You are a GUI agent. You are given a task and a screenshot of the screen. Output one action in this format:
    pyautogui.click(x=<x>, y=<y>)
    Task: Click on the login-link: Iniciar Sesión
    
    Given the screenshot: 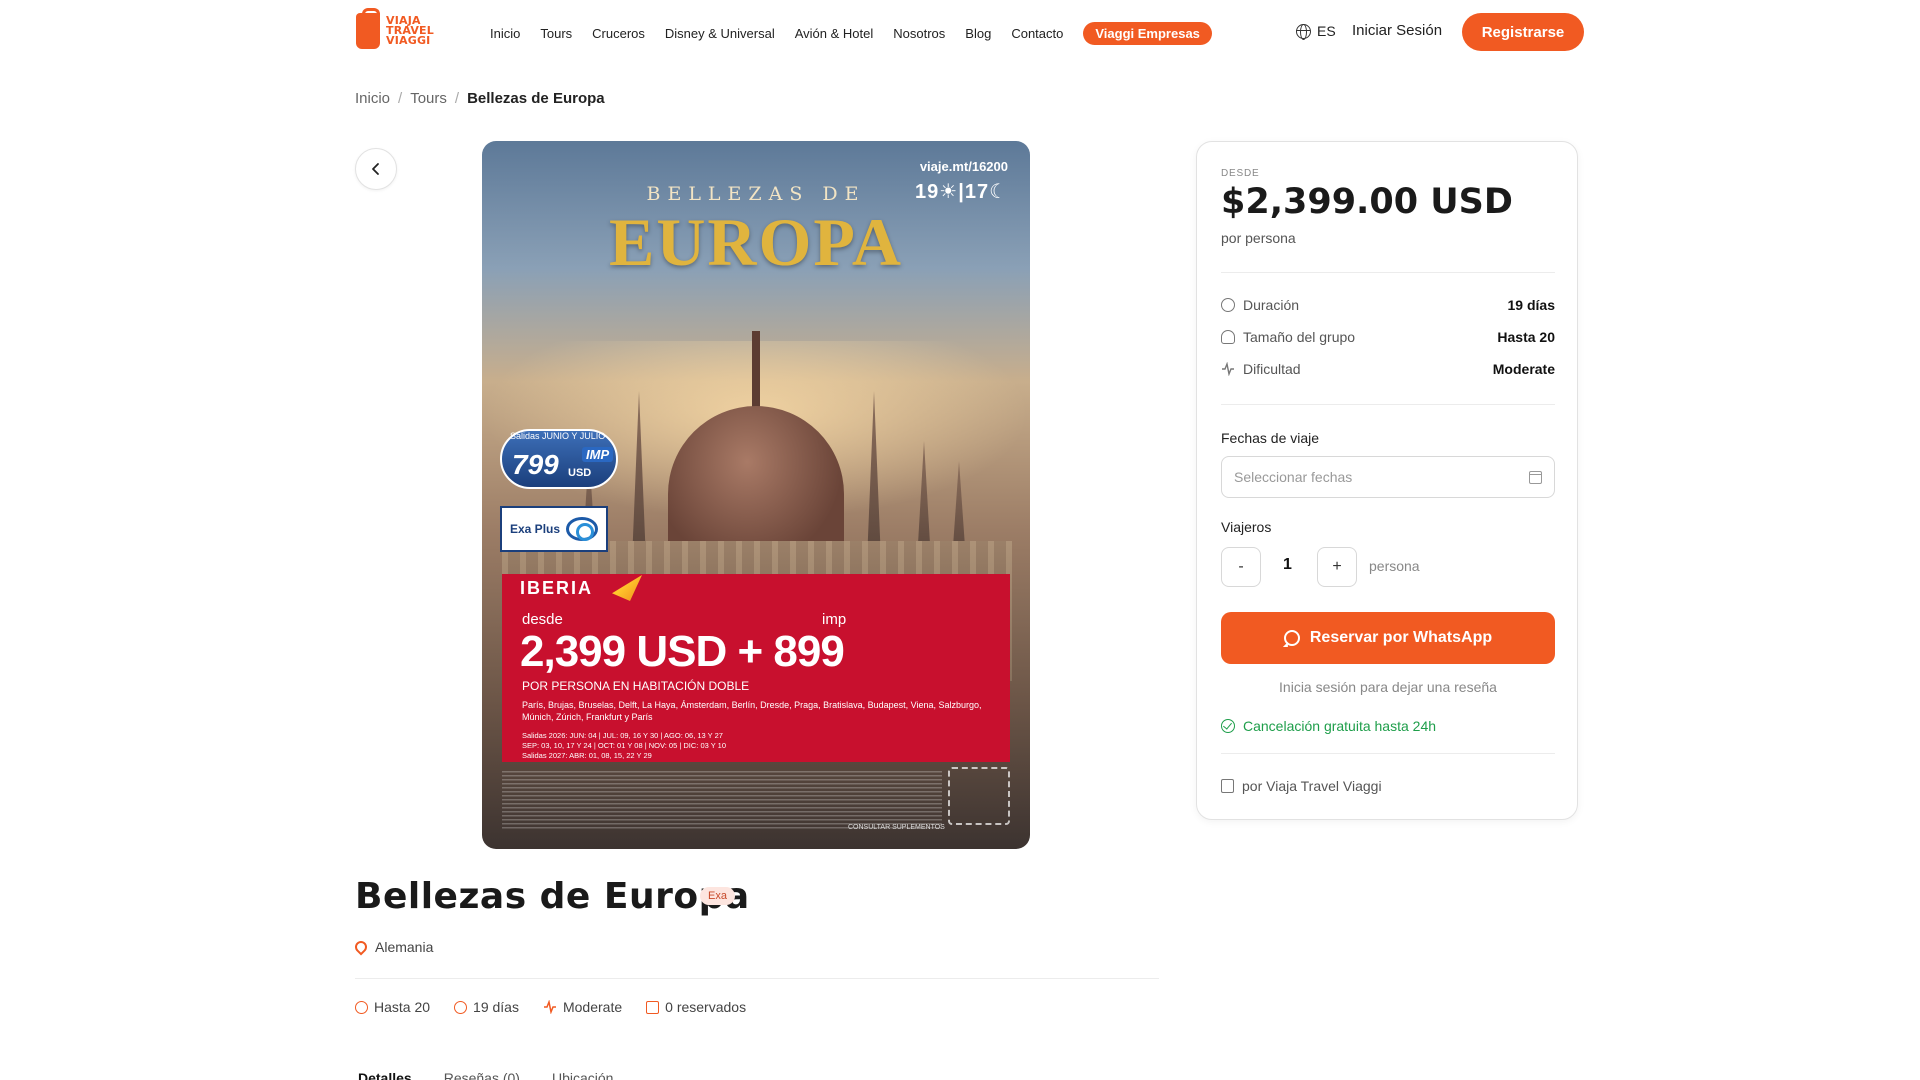 What is the action you would take?
    pyautogui.click(x=1397, y=30)
    